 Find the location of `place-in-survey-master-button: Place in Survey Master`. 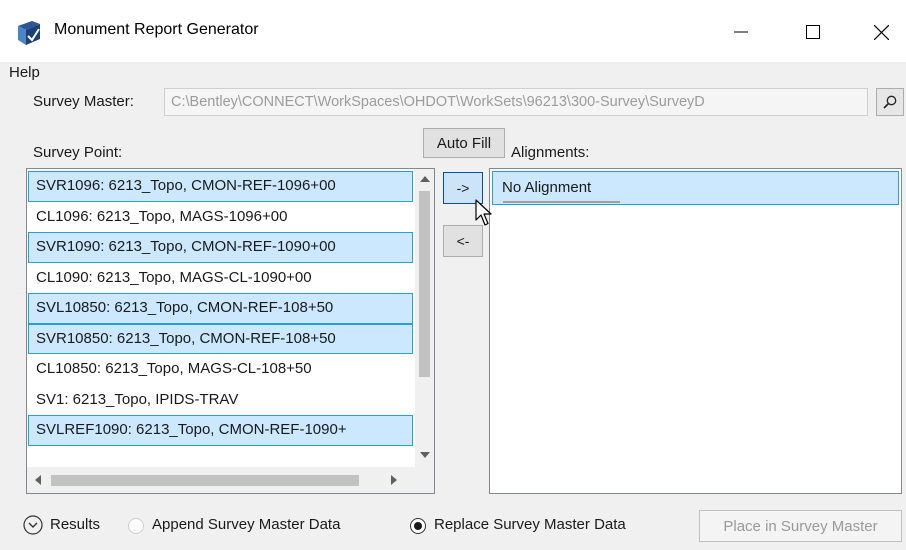

place-in-survey-master-button: Place in Survey Master is located at coordinates (800, 526).